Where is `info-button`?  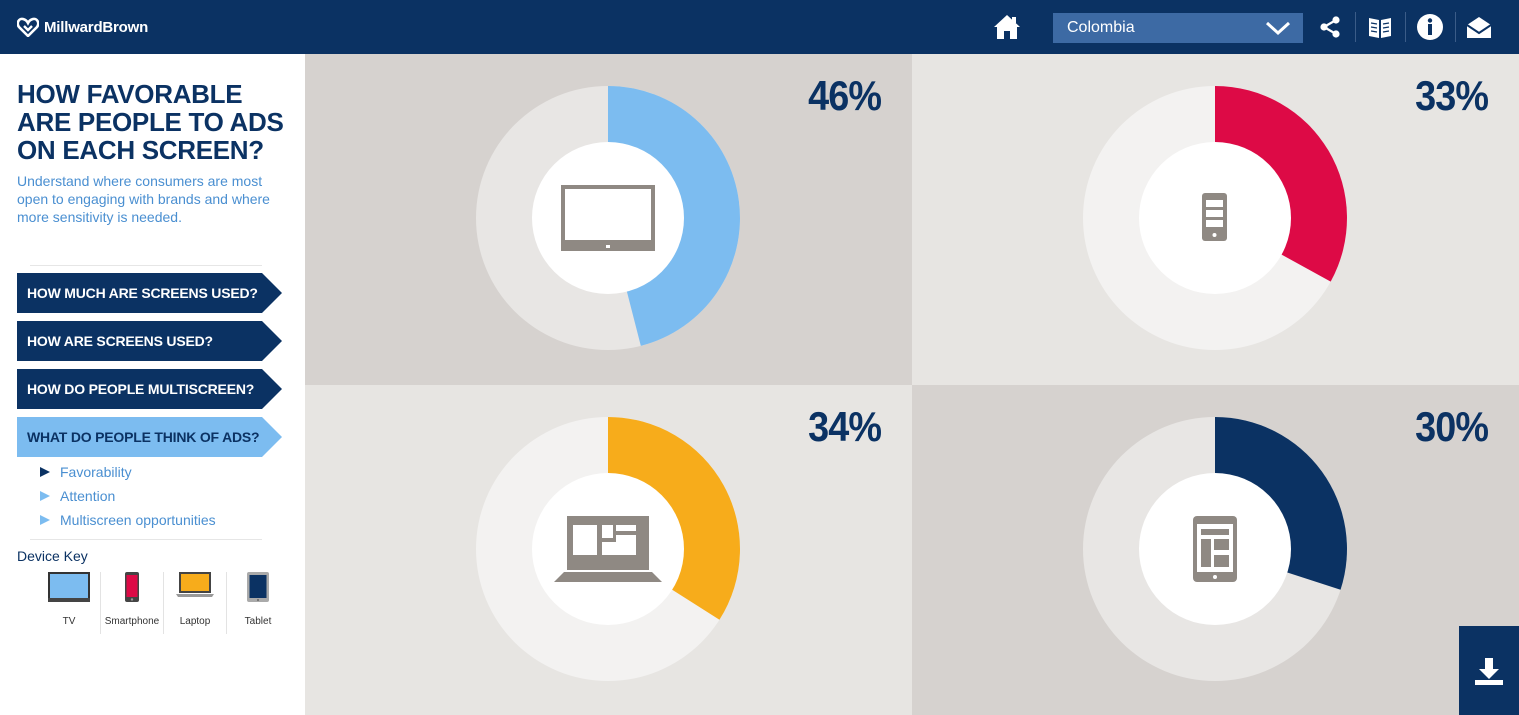 info-button is located at coordinates (1430, 27).